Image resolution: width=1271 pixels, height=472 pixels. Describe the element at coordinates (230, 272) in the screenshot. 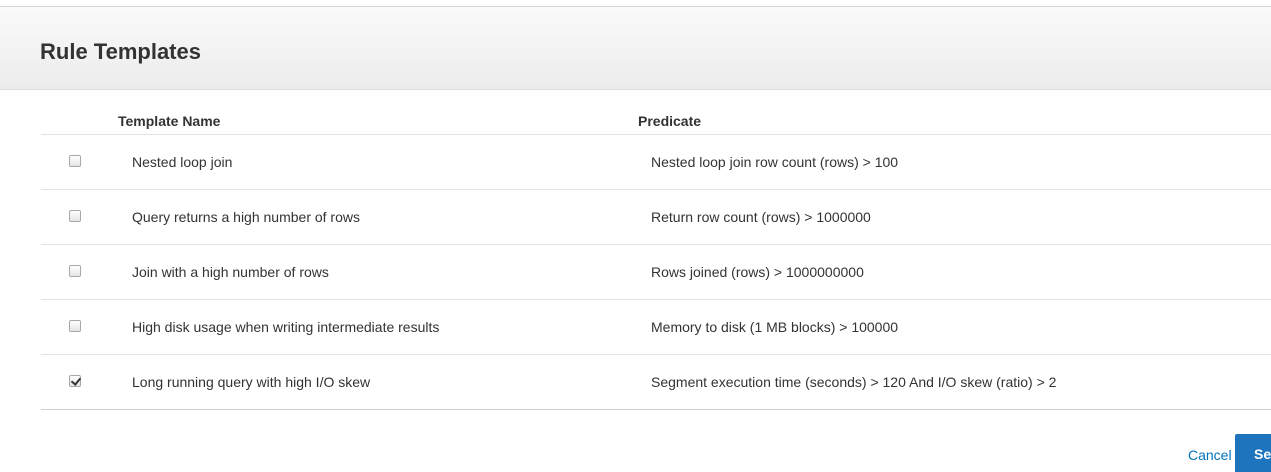

I see `template-name-cell: Join with a high number of rows` at that location.